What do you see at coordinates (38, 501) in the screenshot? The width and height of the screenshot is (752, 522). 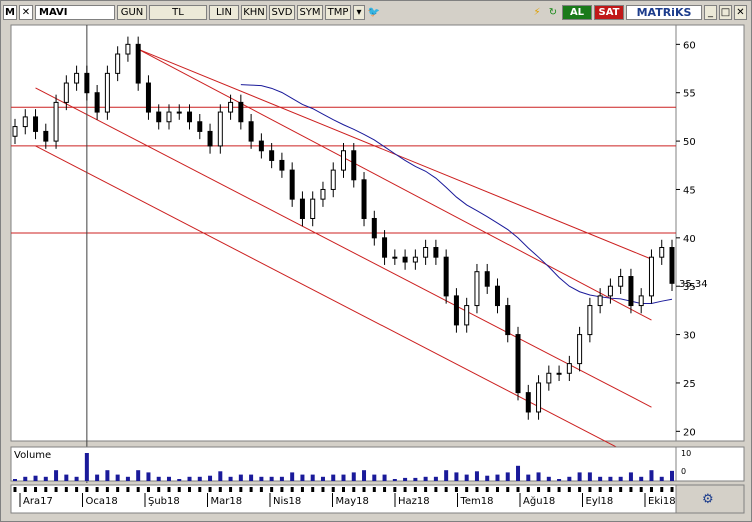 I see `time-label: Ara17` at bounding box center [38, 501].